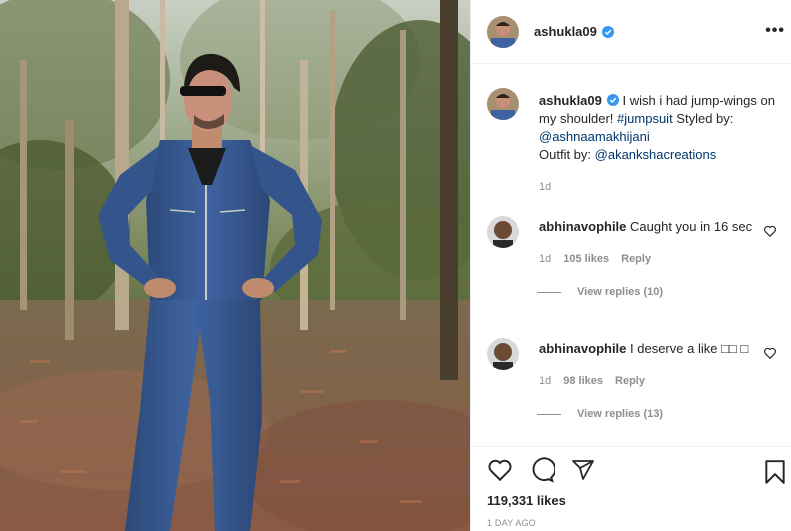  What do you see at coordinates (631, 465) in the screenshot?
I see `action-icons` at bounding box center [631, 465].